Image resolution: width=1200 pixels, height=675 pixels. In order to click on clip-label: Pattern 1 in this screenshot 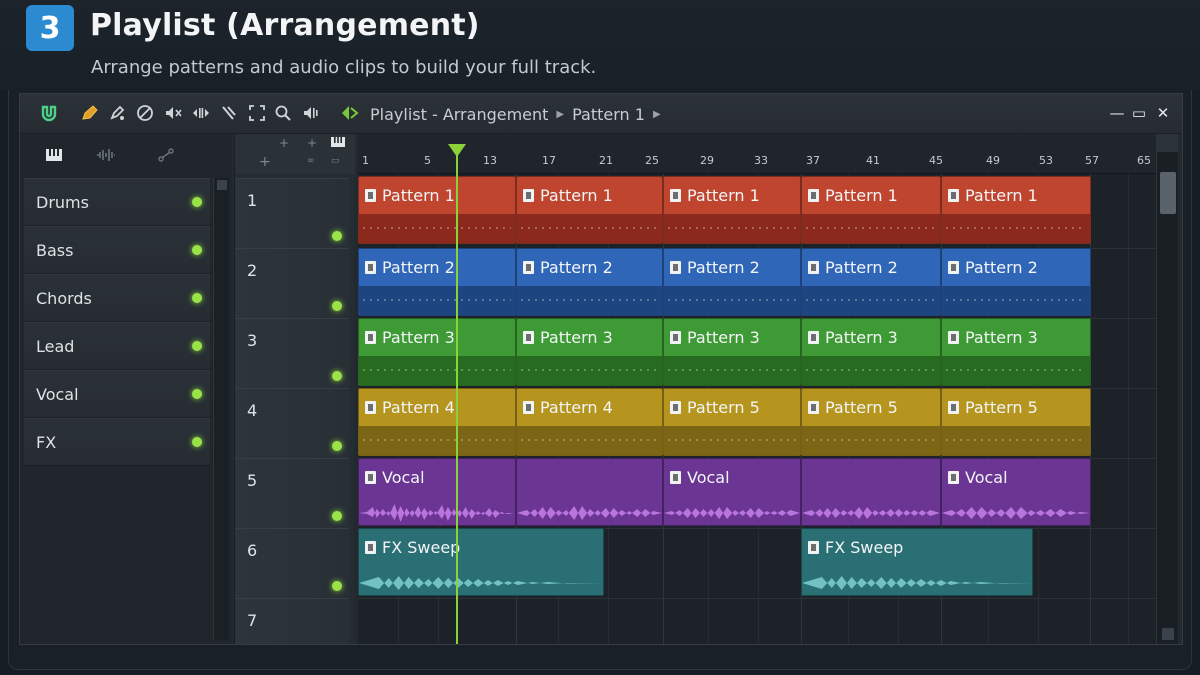, I will do `click(1001, 195)`.